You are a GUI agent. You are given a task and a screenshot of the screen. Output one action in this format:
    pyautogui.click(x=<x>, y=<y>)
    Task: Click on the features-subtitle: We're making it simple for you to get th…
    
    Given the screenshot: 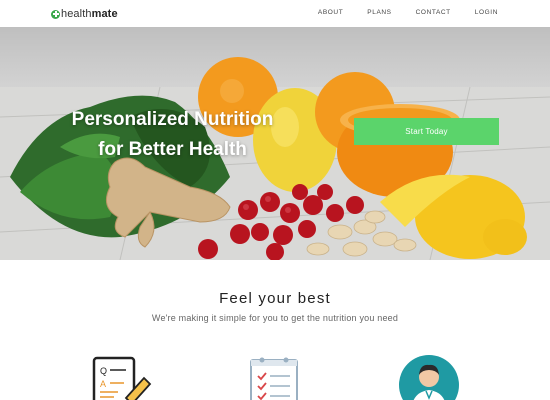 What is the action you would take?
    pyautogui.click(x=275, y=318)
    